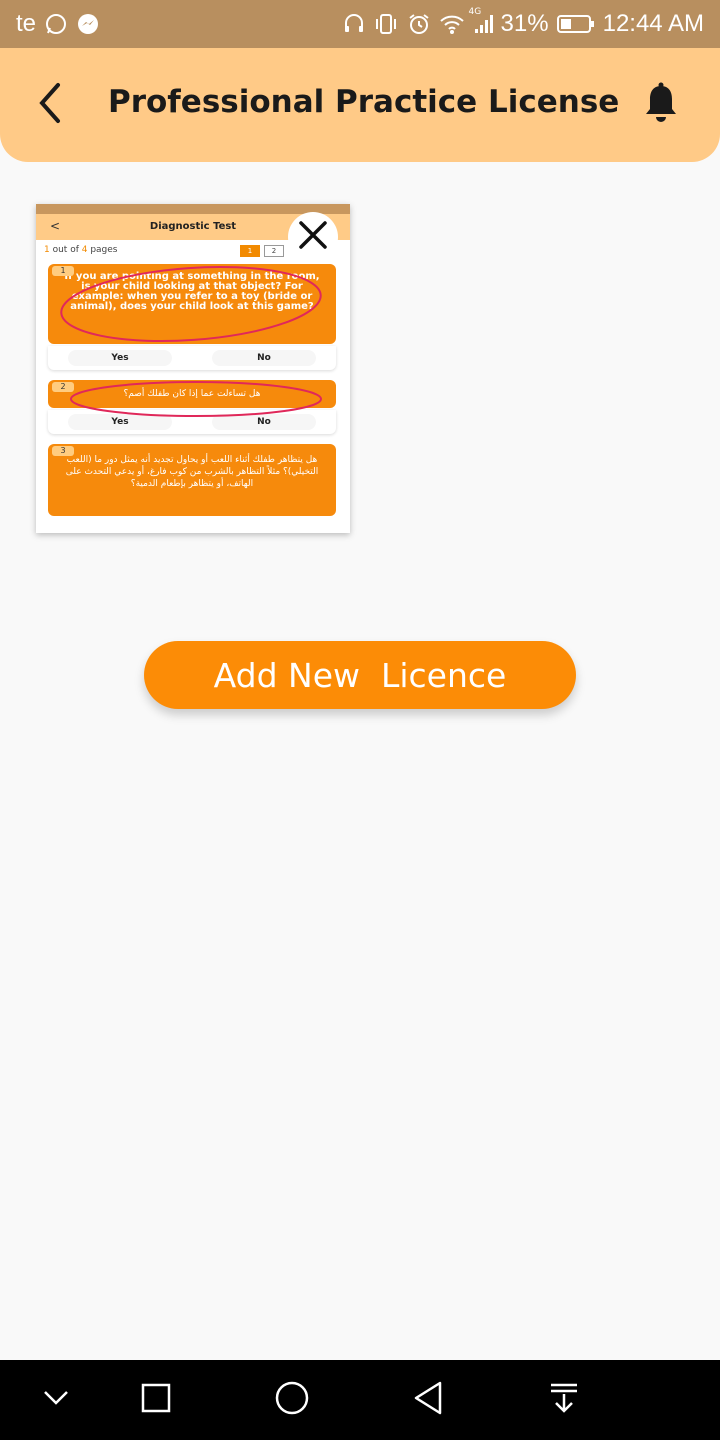 The width and height of the screenshot is (720, 1440). I want to click on whatsapp-icon, so click(56, 24).